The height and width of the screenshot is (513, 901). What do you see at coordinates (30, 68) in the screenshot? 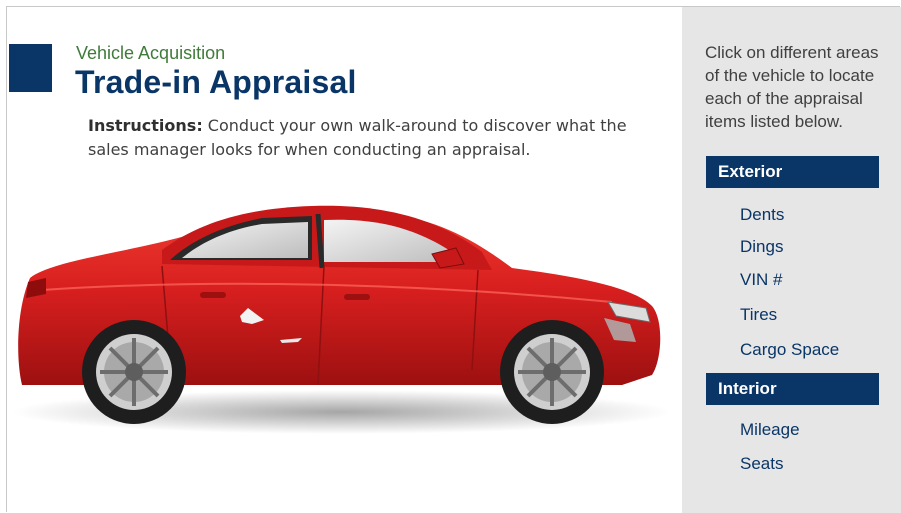
I see `accent-square` at bounding box center [30, 68].